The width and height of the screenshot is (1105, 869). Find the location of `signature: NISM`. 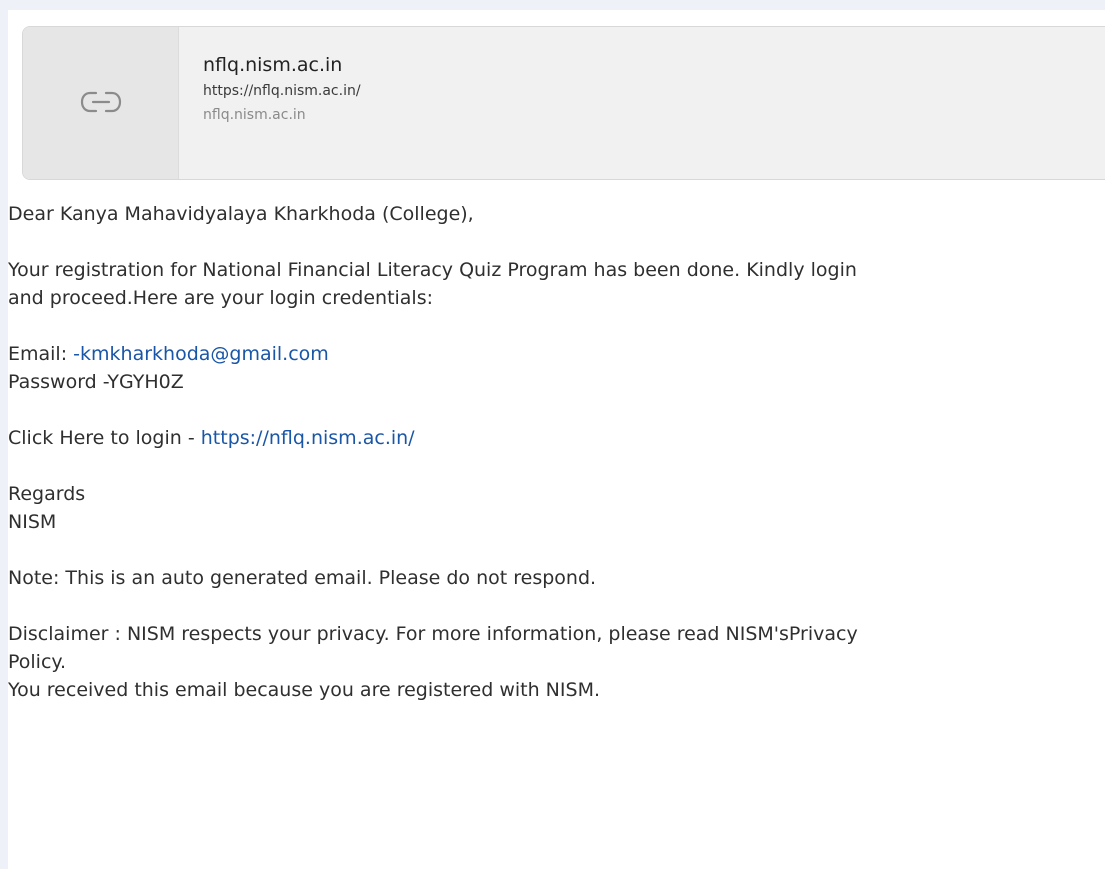

signature: NISM is located at coordinates (32, 522).